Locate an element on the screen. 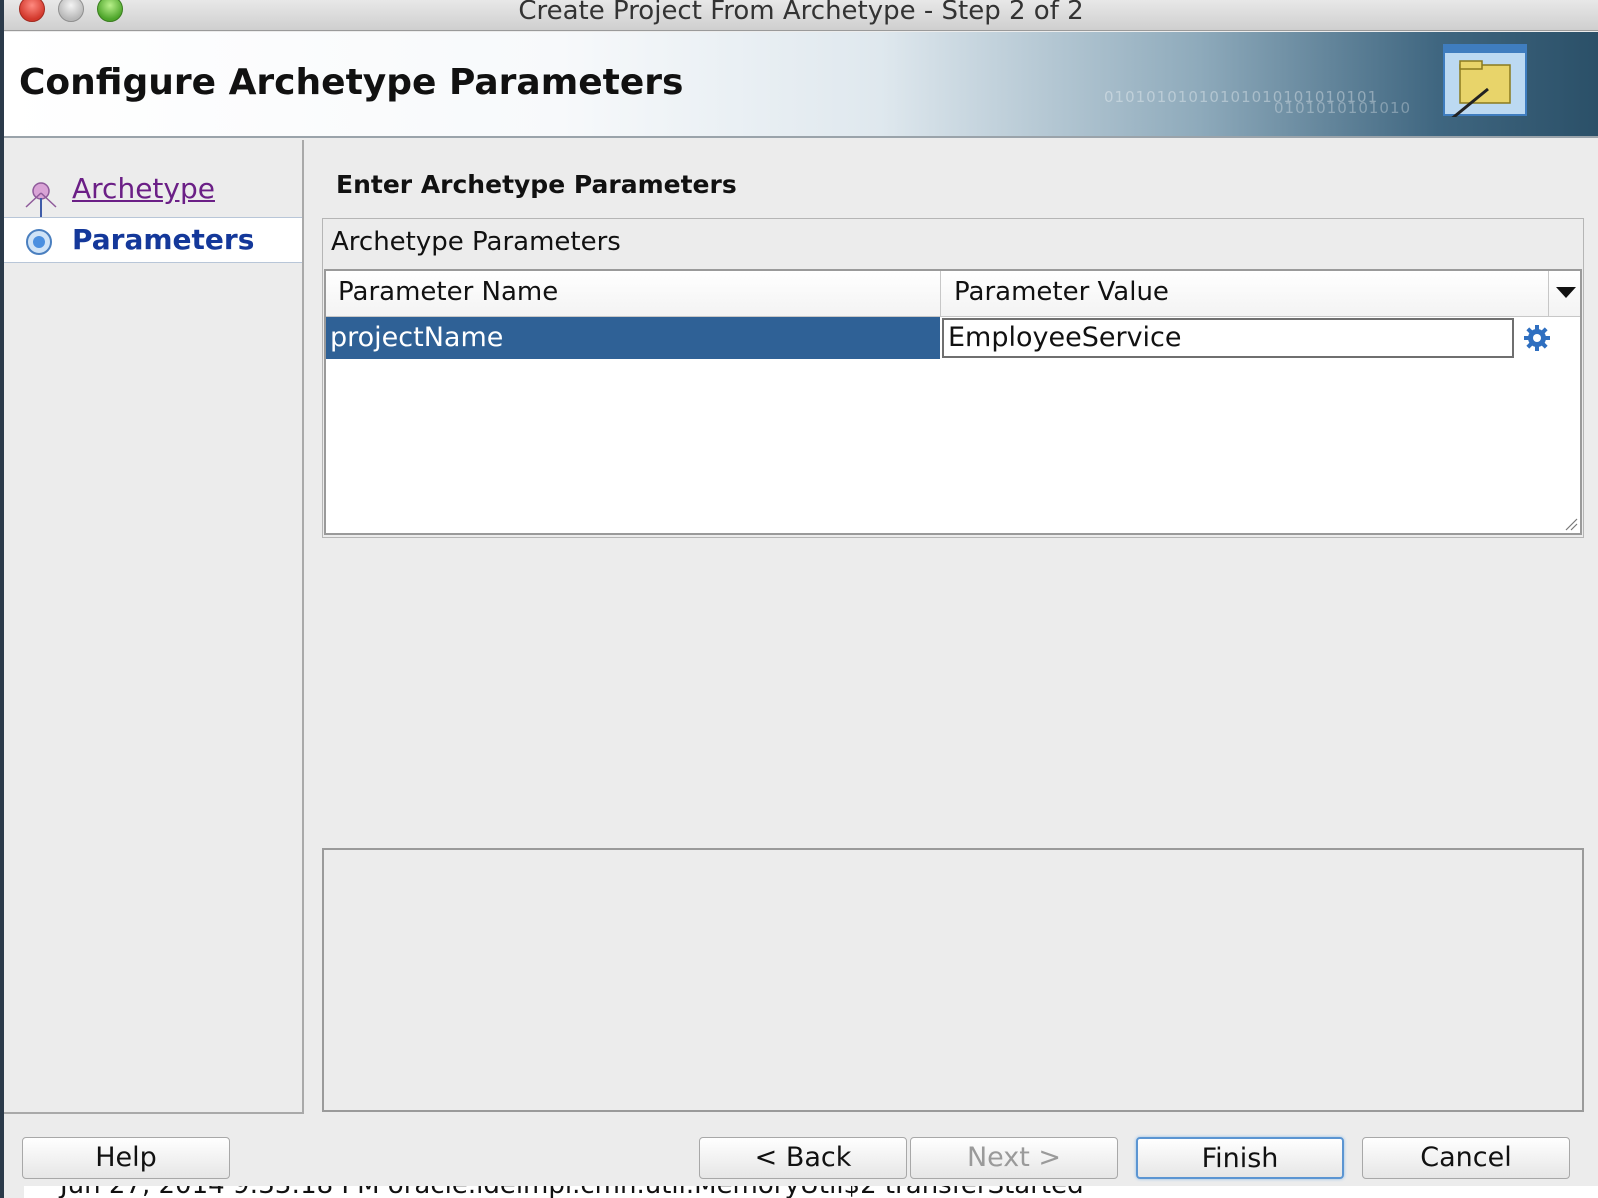 The height and width of the screenshot is (1198, 1598). next-button: Next > is located at coordinates (1014, 1158).